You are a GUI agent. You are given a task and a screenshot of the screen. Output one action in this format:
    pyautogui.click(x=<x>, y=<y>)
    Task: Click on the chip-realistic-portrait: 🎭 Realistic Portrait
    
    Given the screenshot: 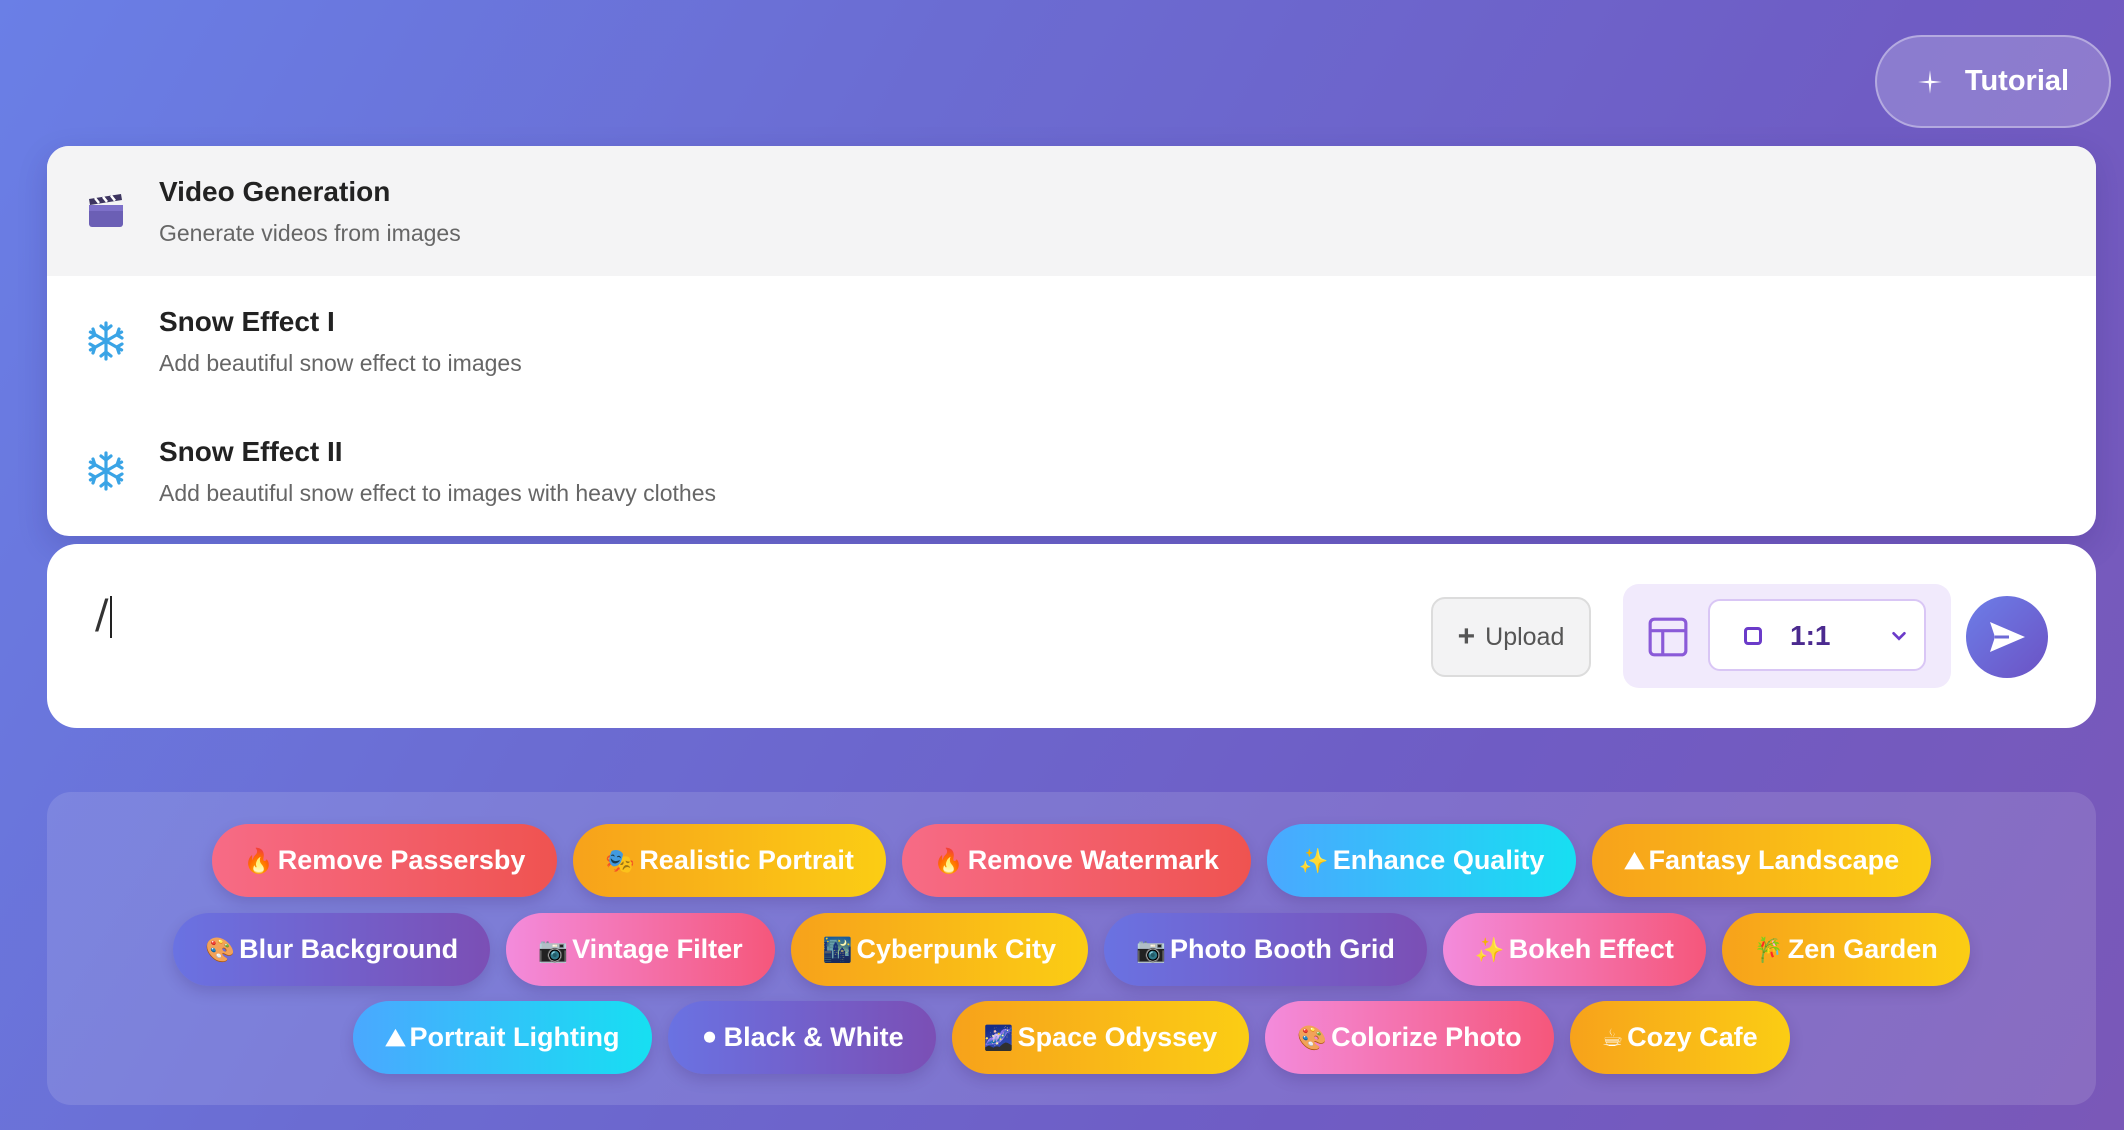 What is the action you would take?
    pyautogui.click(x=729, y=860)
    